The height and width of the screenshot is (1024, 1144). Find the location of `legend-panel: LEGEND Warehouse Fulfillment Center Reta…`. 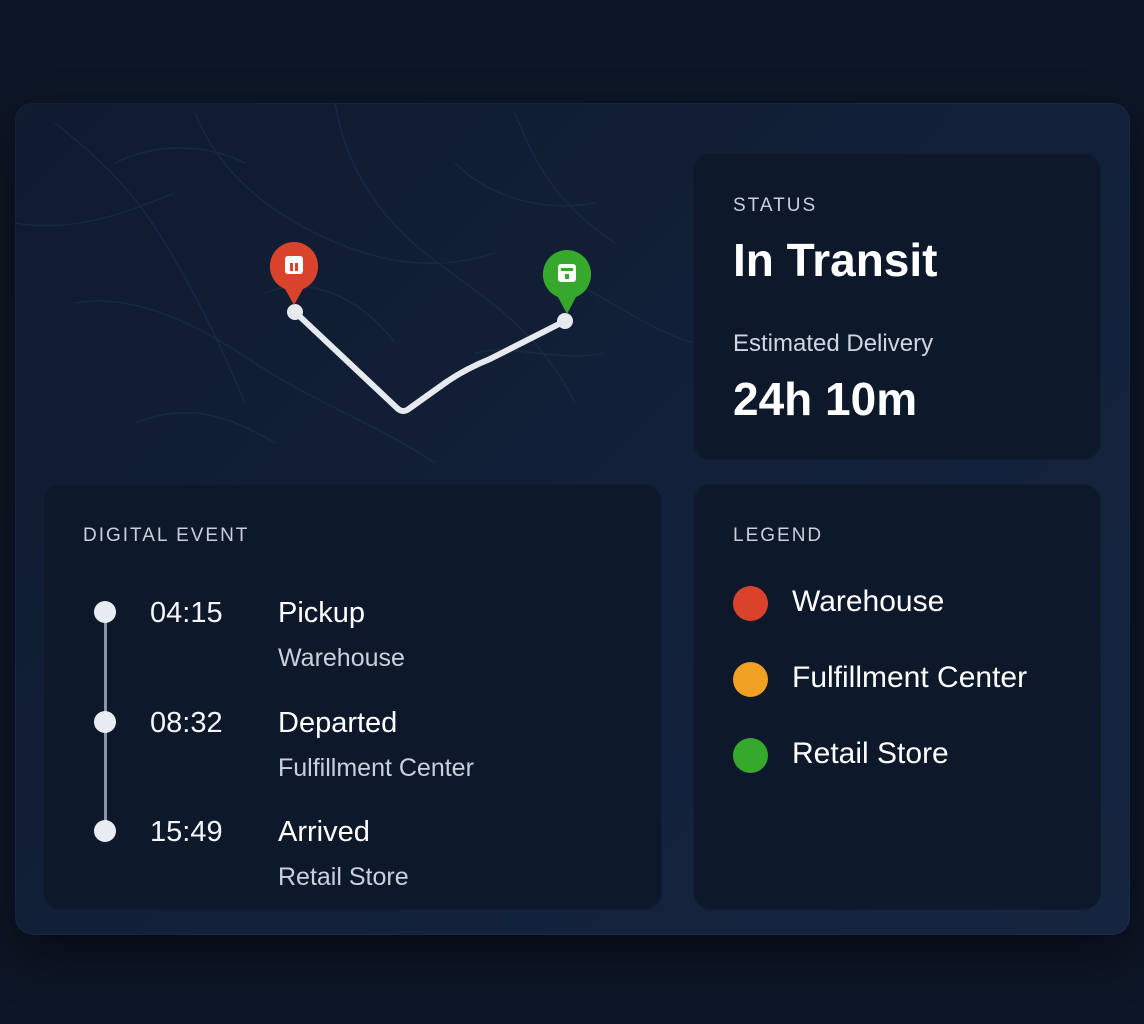

legend-panel: LEGEND Warehouse Fulfillment Center Reta… is located at coordinates (897, 697).